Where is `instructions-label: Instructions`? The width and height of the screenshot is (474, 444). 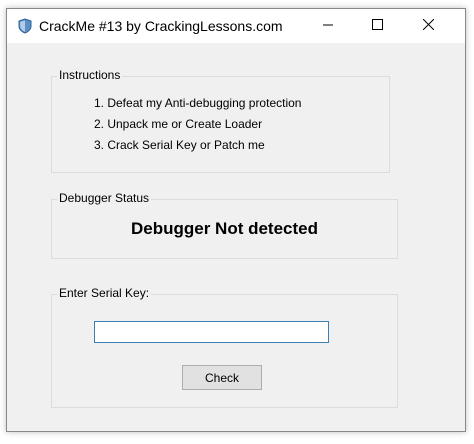
instructions-label: Instructions is located at coordinates (90, 75).